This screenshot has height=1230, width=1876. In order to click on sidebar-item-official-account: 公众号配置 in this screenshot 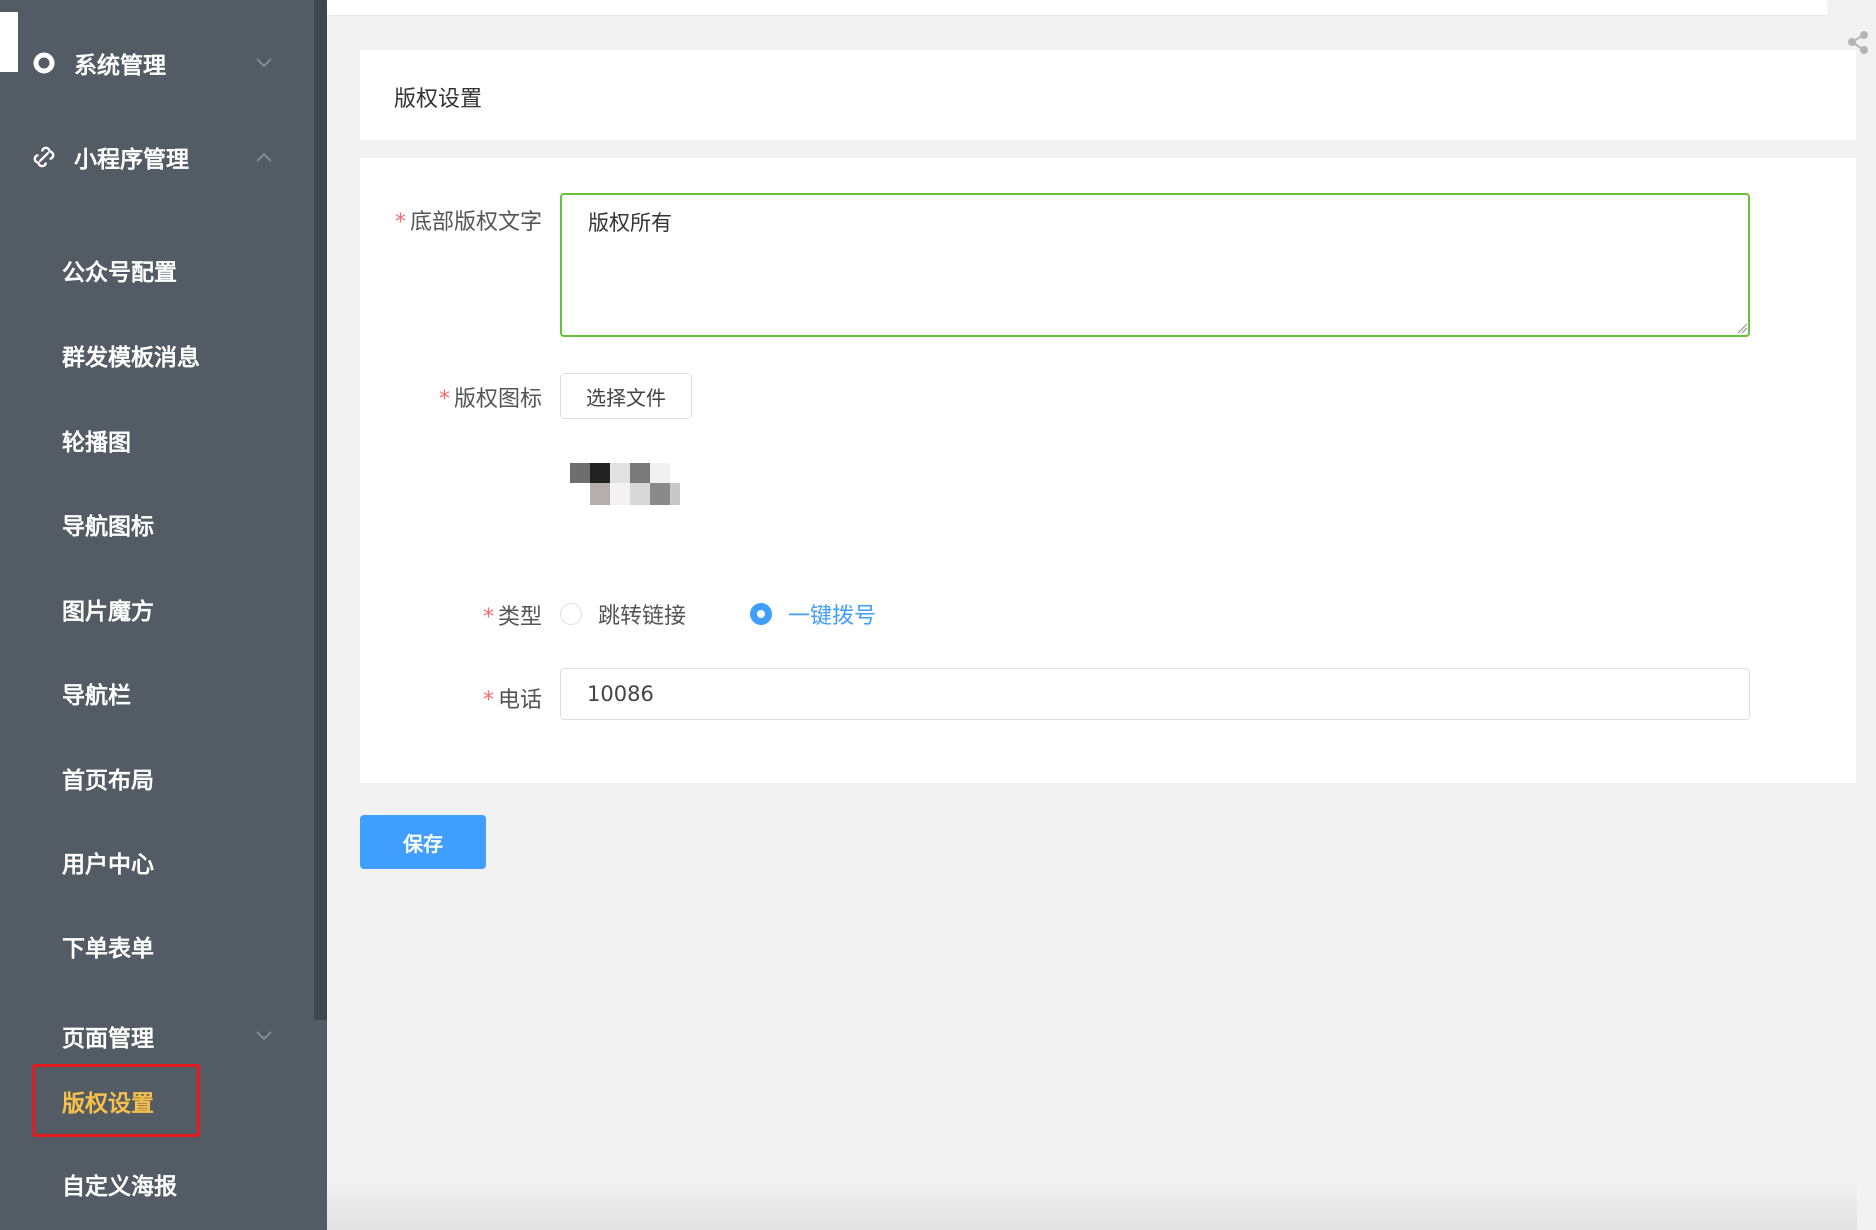, I will do `click(155, 270)`.